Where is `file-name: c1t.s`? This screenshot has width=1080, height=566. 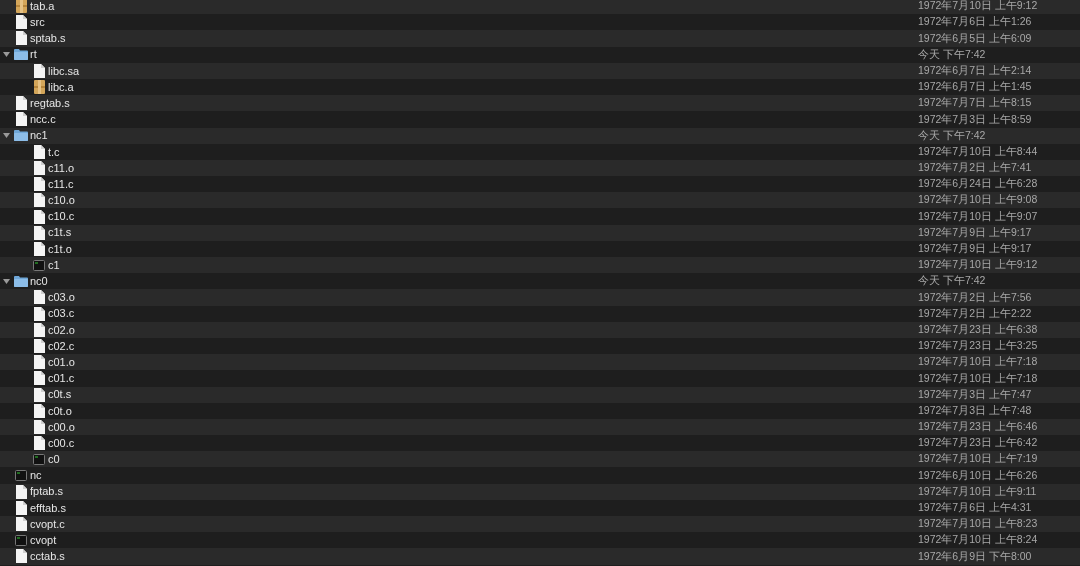 file-name: c1t.s is located at coordinates (60, 233).